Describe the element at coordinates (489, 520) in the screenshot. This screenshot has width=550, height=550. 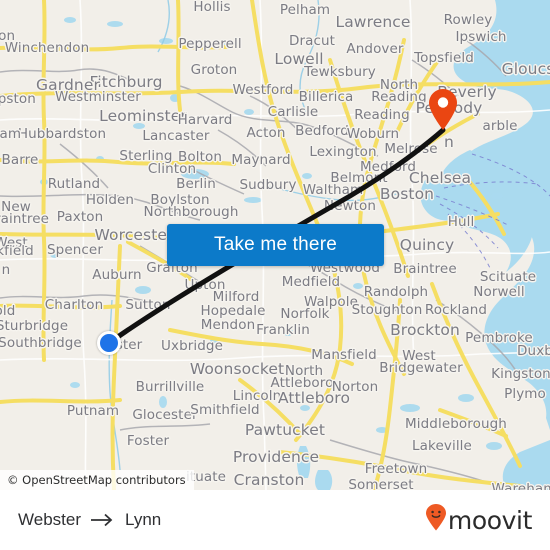
I see `moovit-wordmark: moovit` at that location.